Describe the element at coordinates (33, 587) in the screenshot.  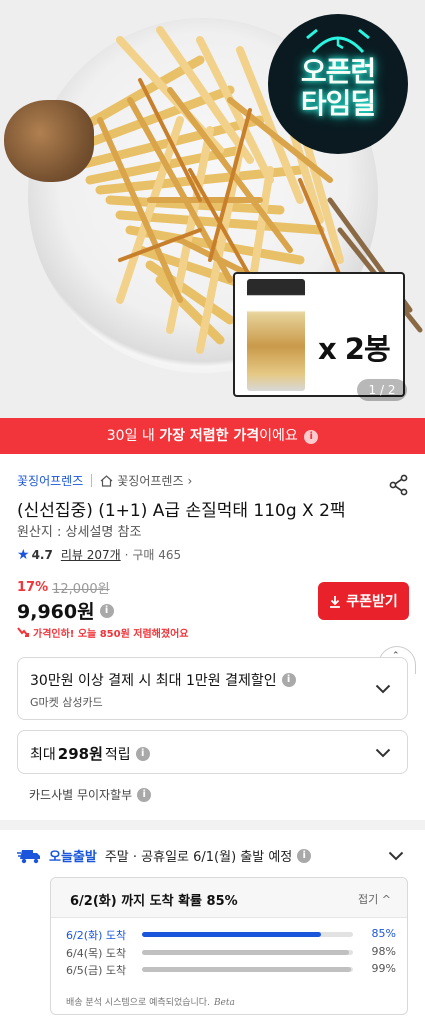
I see `discount-rate: 17%` at that location.